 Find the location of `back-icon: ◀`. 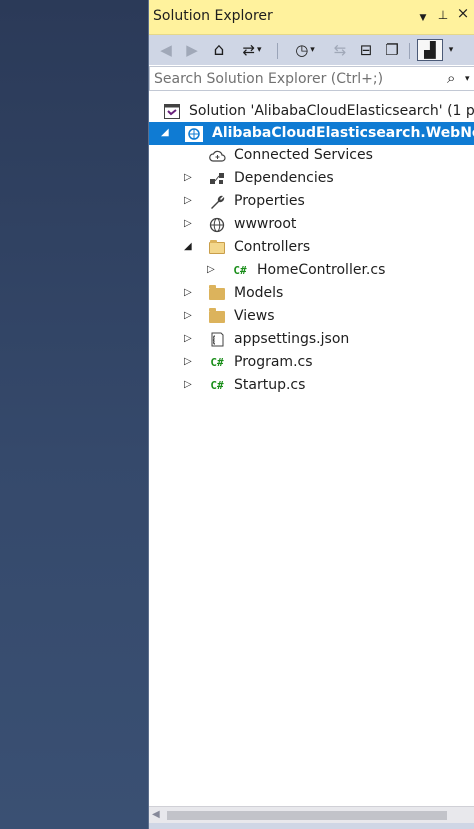

back-icon: ◀ is located at coordinates (166, 50).